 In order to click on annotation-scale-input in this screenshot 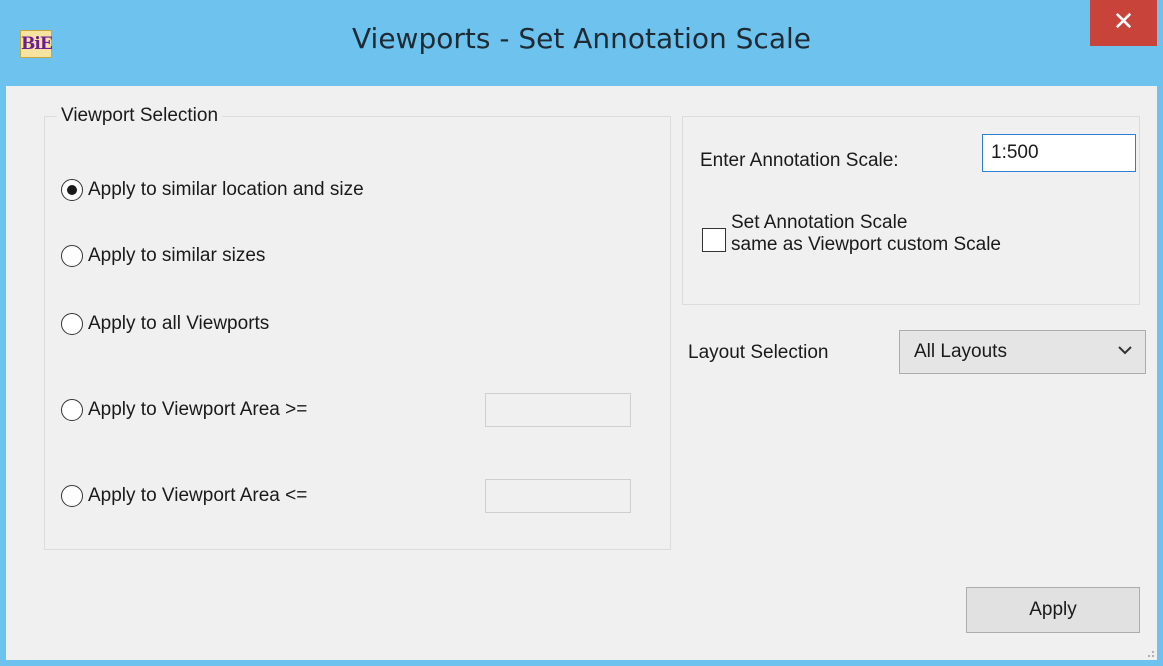, I will do `click(1059, 153)`.